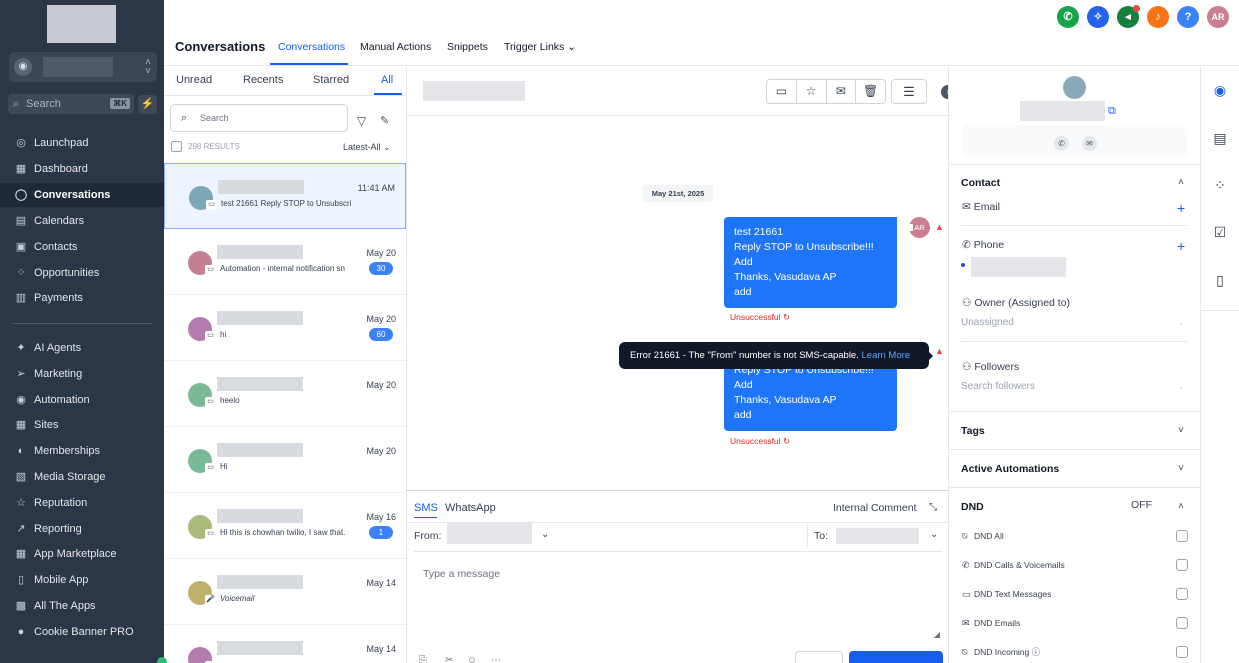  What do you see at coordinates (311, 47) in the screenshot?
I see `tab-conversations: Conversations` at bounding box center [311, 47].